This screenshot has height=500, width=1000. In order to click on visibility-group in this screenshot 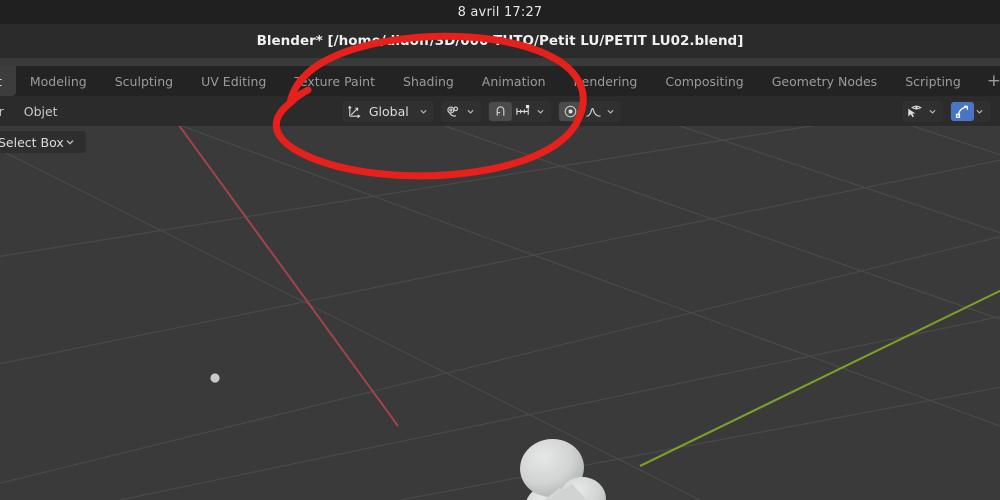, I will do `click(923, 111)`.